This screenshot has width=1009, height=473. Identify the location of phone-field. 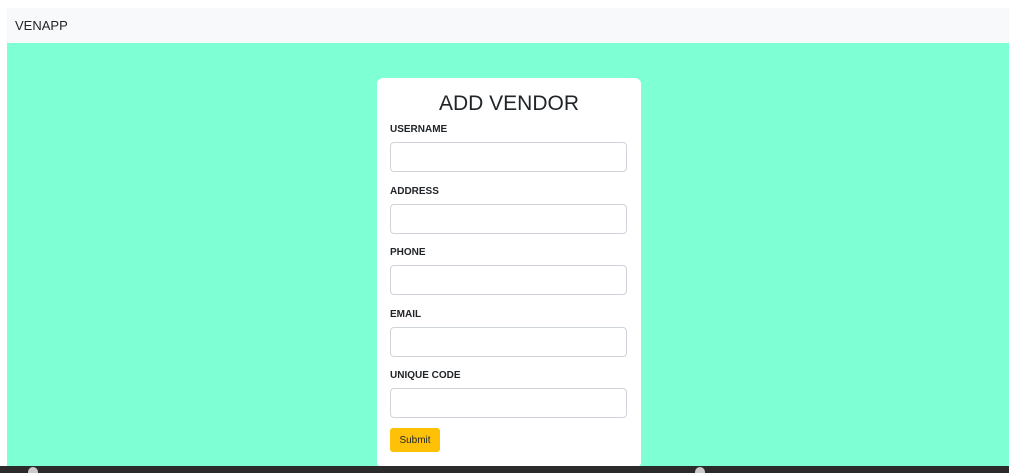
(508, 280).